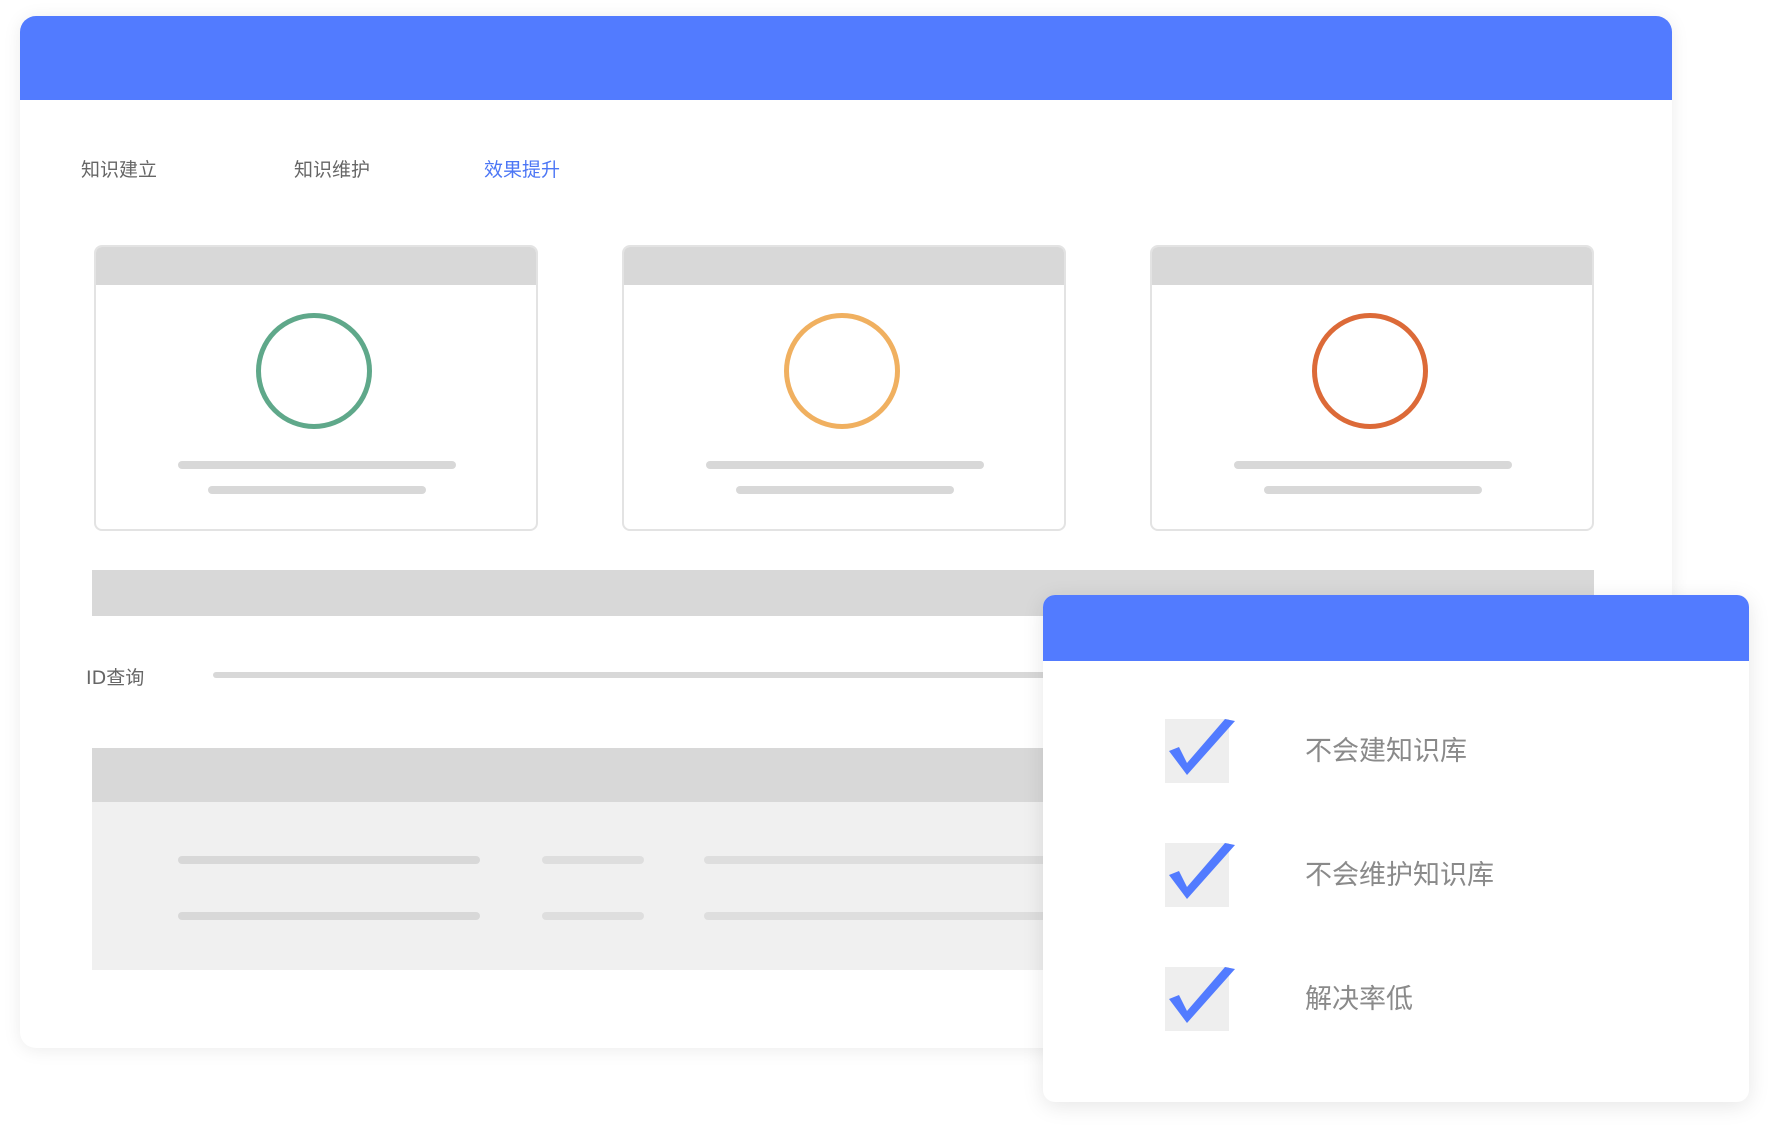 The width and height of the screenshot is (1768, 1126). Describe the element at coordinates (1399, 875) in the screenshot. I see `checklist-item-label: 不会维护知识库` at that location.